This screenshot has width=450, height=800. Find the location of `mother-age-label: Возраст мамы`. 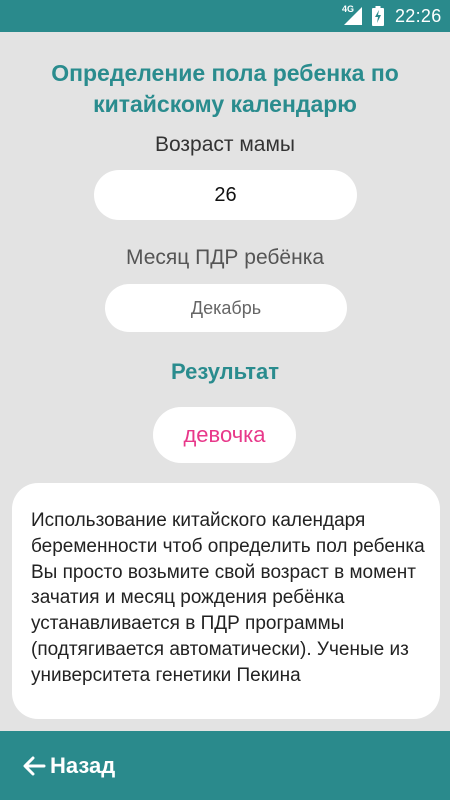

mother-age-label: Возраст мамы is located at coordinates (225, 144).